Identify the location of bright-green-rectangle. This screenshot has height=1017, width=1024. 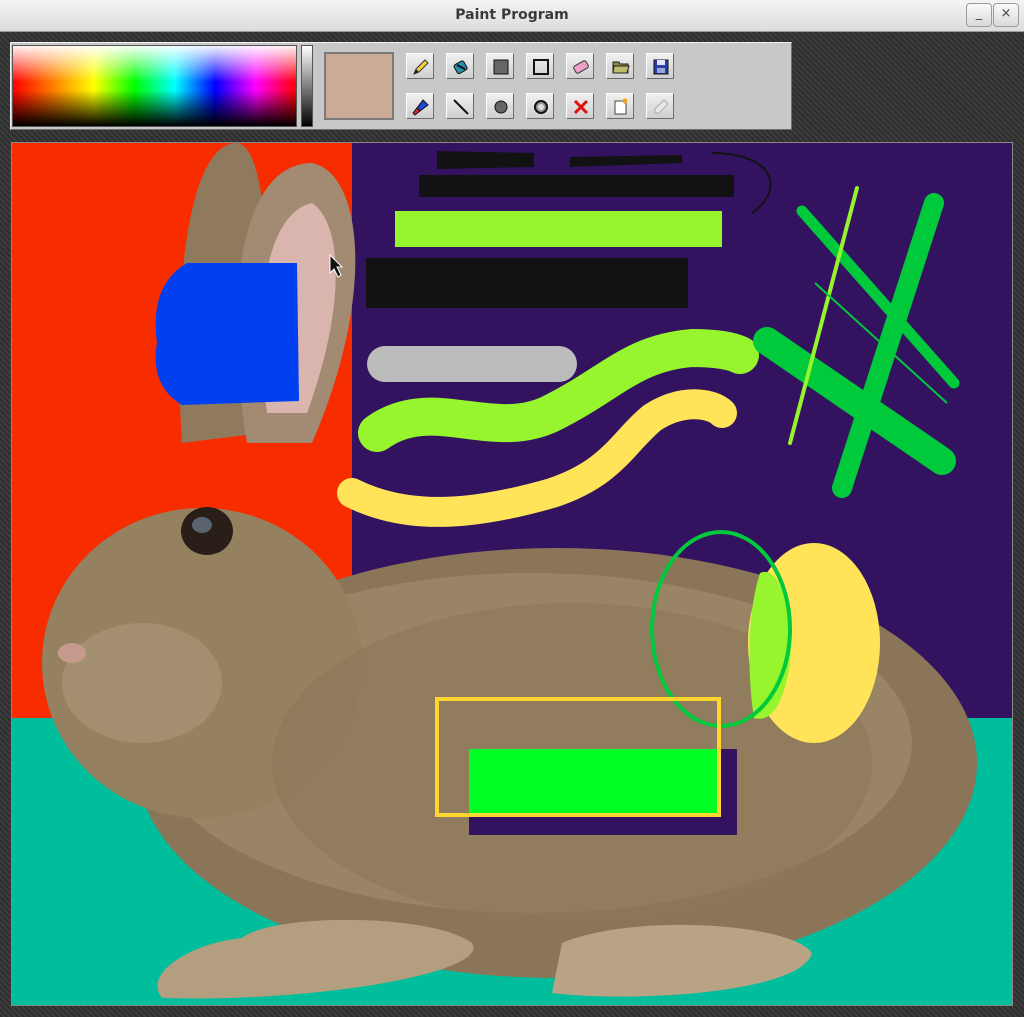
(594, 781).